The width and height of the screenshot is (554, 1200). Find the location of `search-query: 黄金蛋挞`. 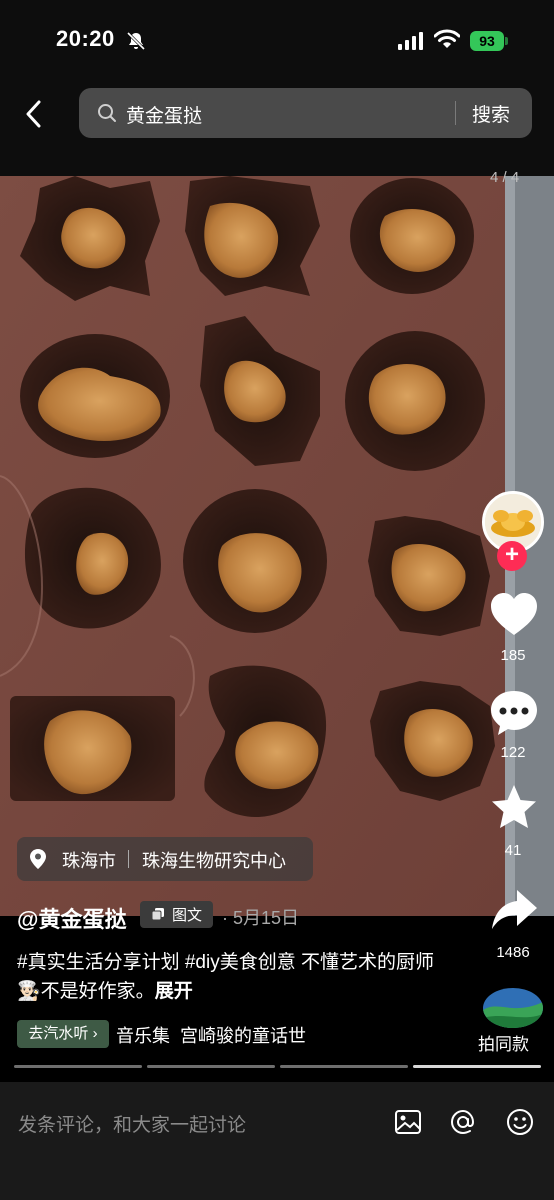

search-query: 黄金蛋挞 is located at coordinates (164, 114).